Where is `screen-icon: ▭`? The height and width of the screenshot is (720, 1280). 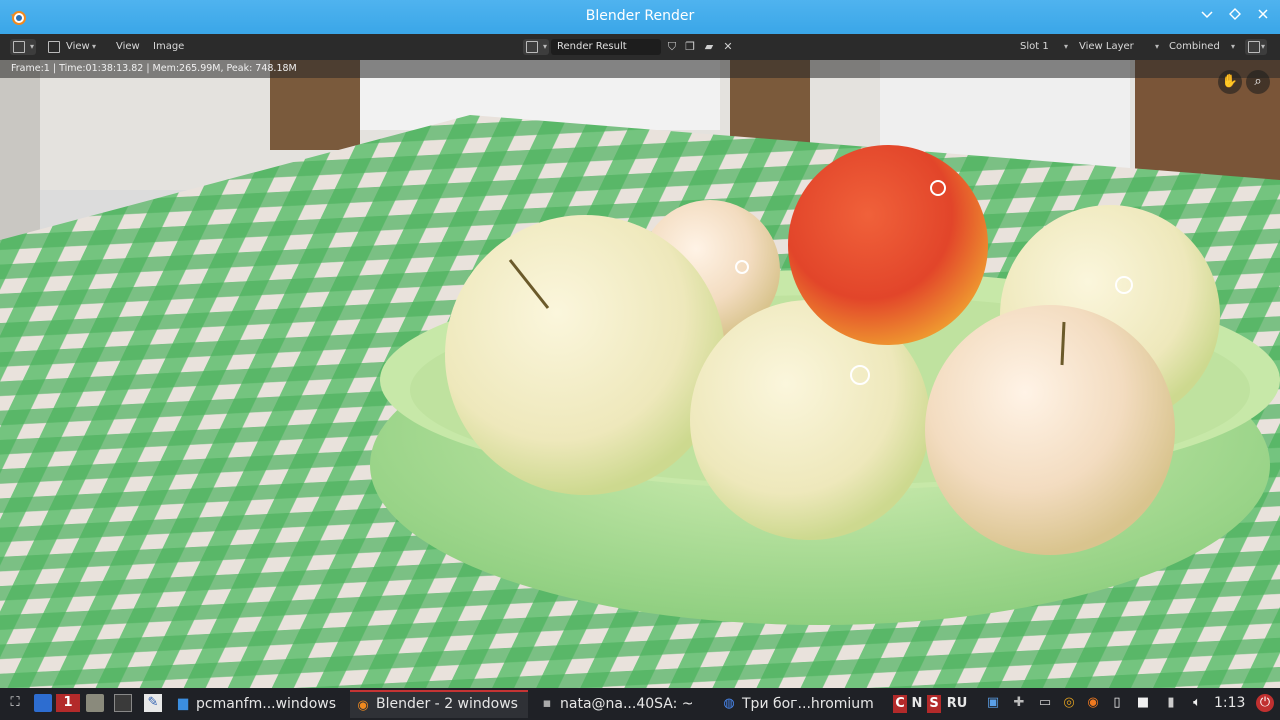
screen-icon: ▭ is located at coordinates (1045, 703).